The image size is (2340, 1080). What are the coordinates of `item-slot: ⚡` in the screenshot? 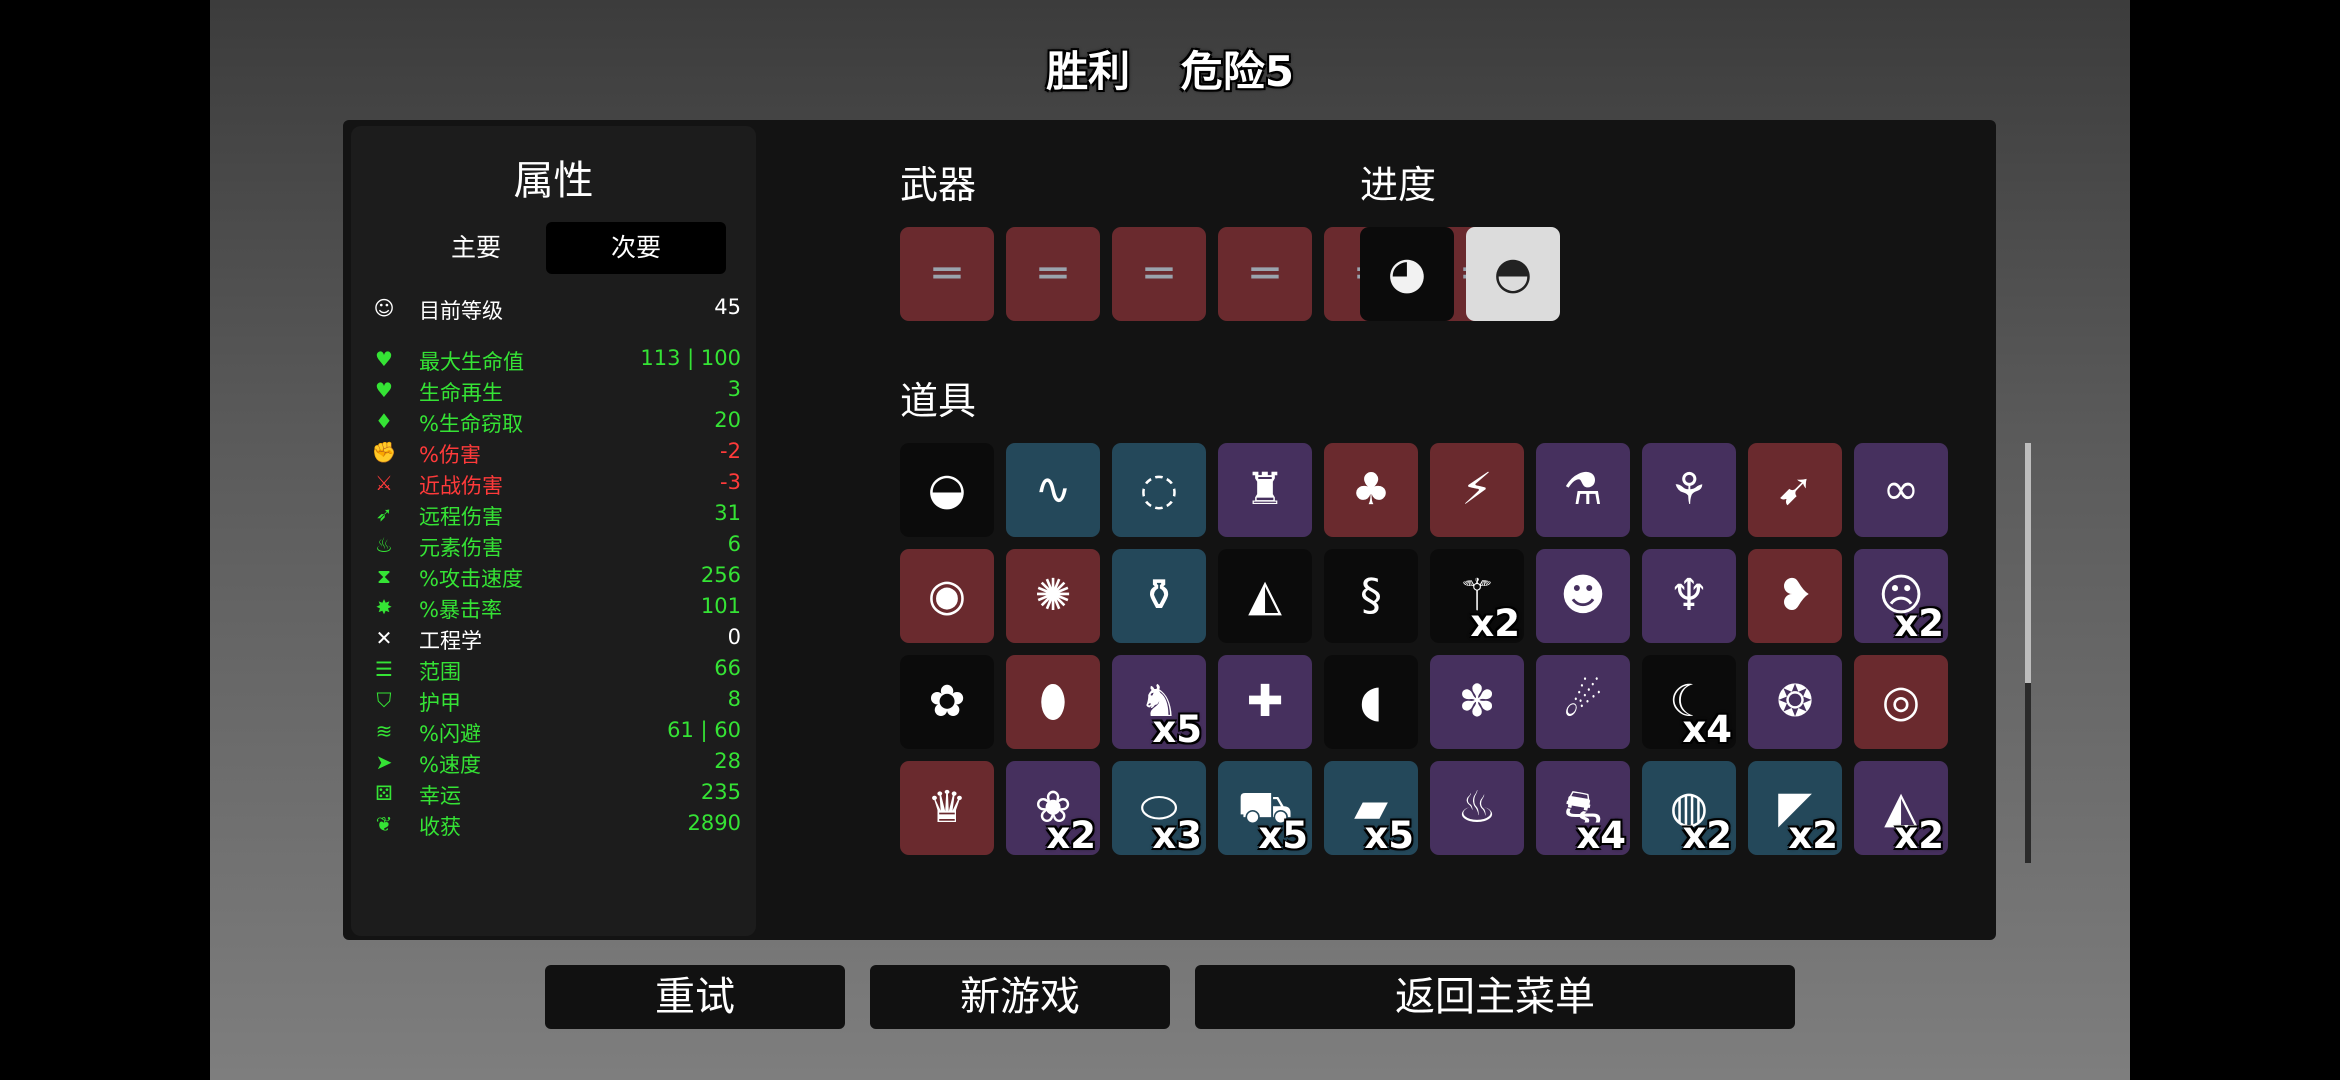 It's located at (1477, 490).